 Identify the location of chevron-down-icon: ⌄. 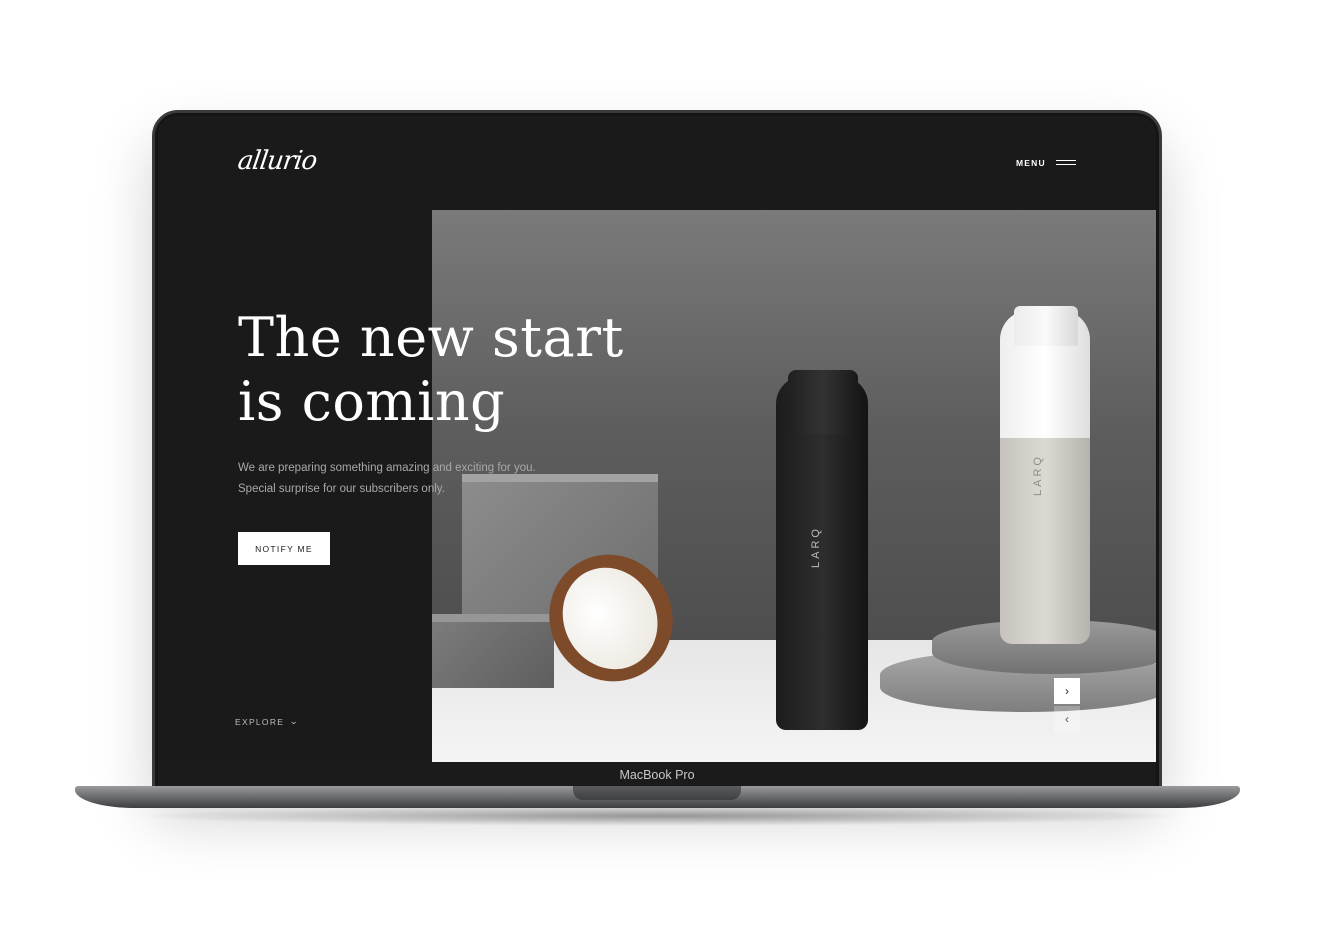
(294, 721).